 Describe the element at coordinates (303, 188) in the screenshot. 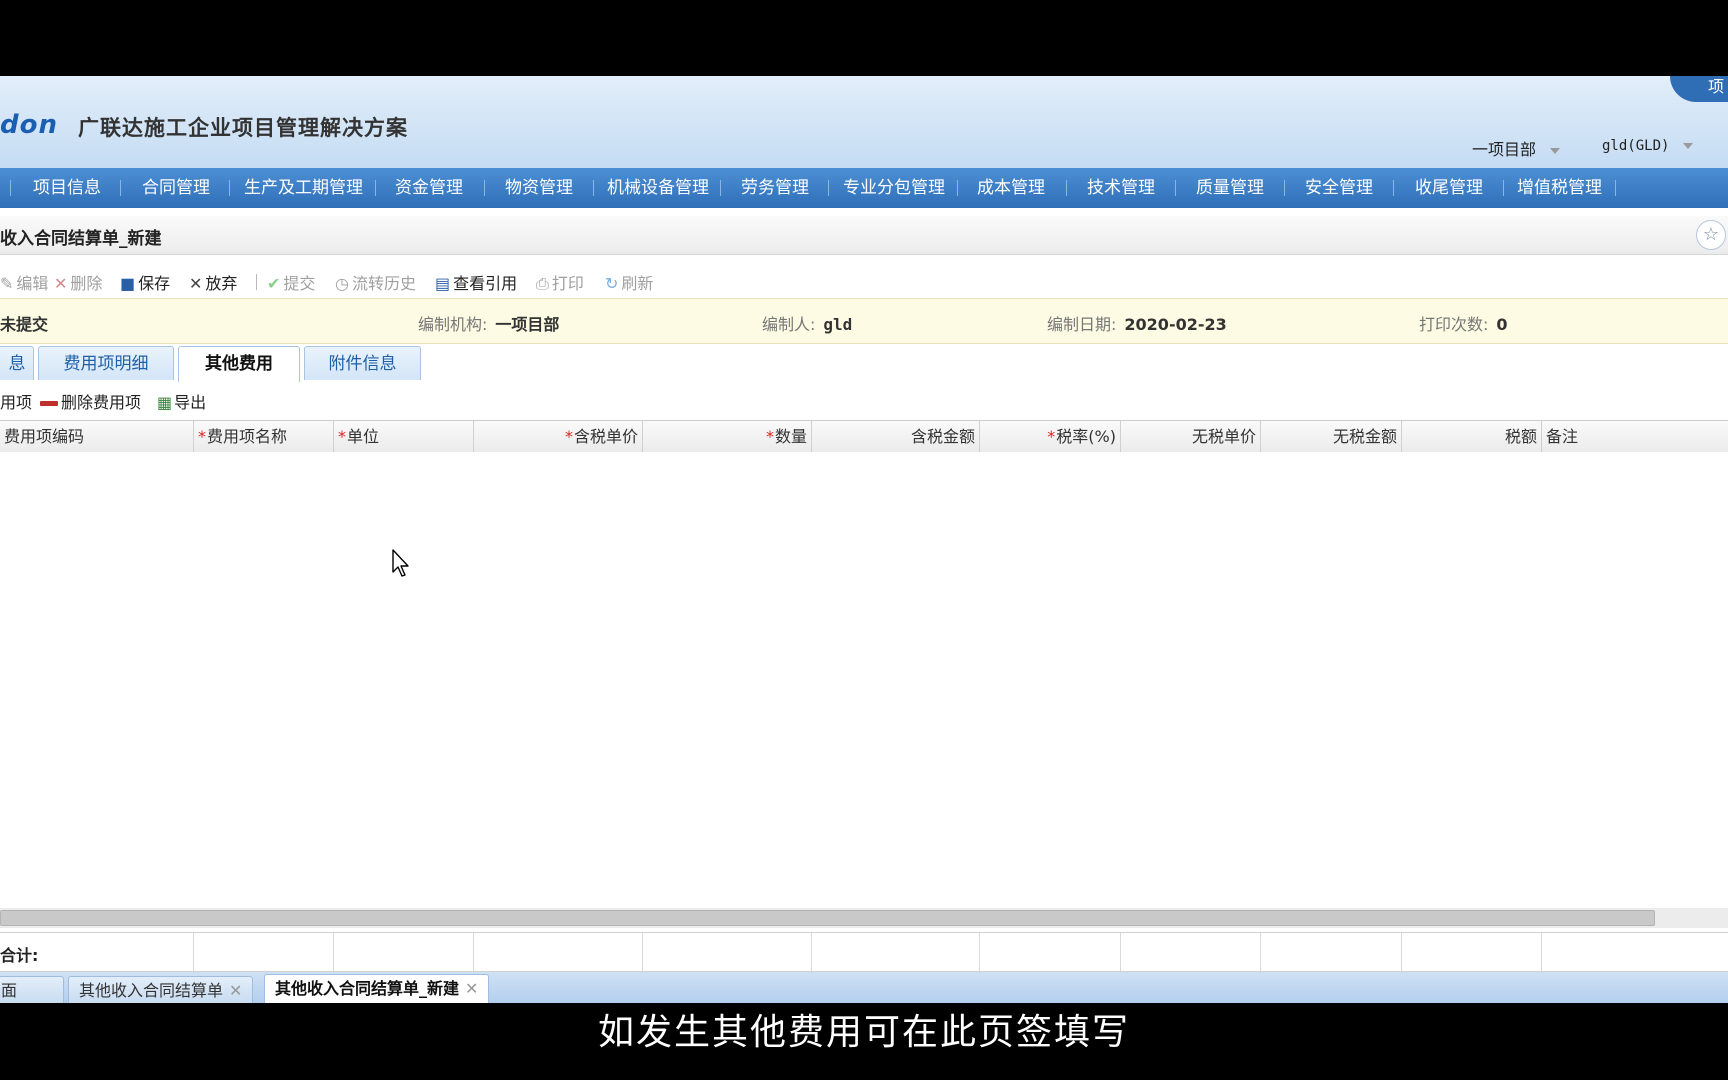

I see `nav-item-production: 生产及工期管理` at that location.